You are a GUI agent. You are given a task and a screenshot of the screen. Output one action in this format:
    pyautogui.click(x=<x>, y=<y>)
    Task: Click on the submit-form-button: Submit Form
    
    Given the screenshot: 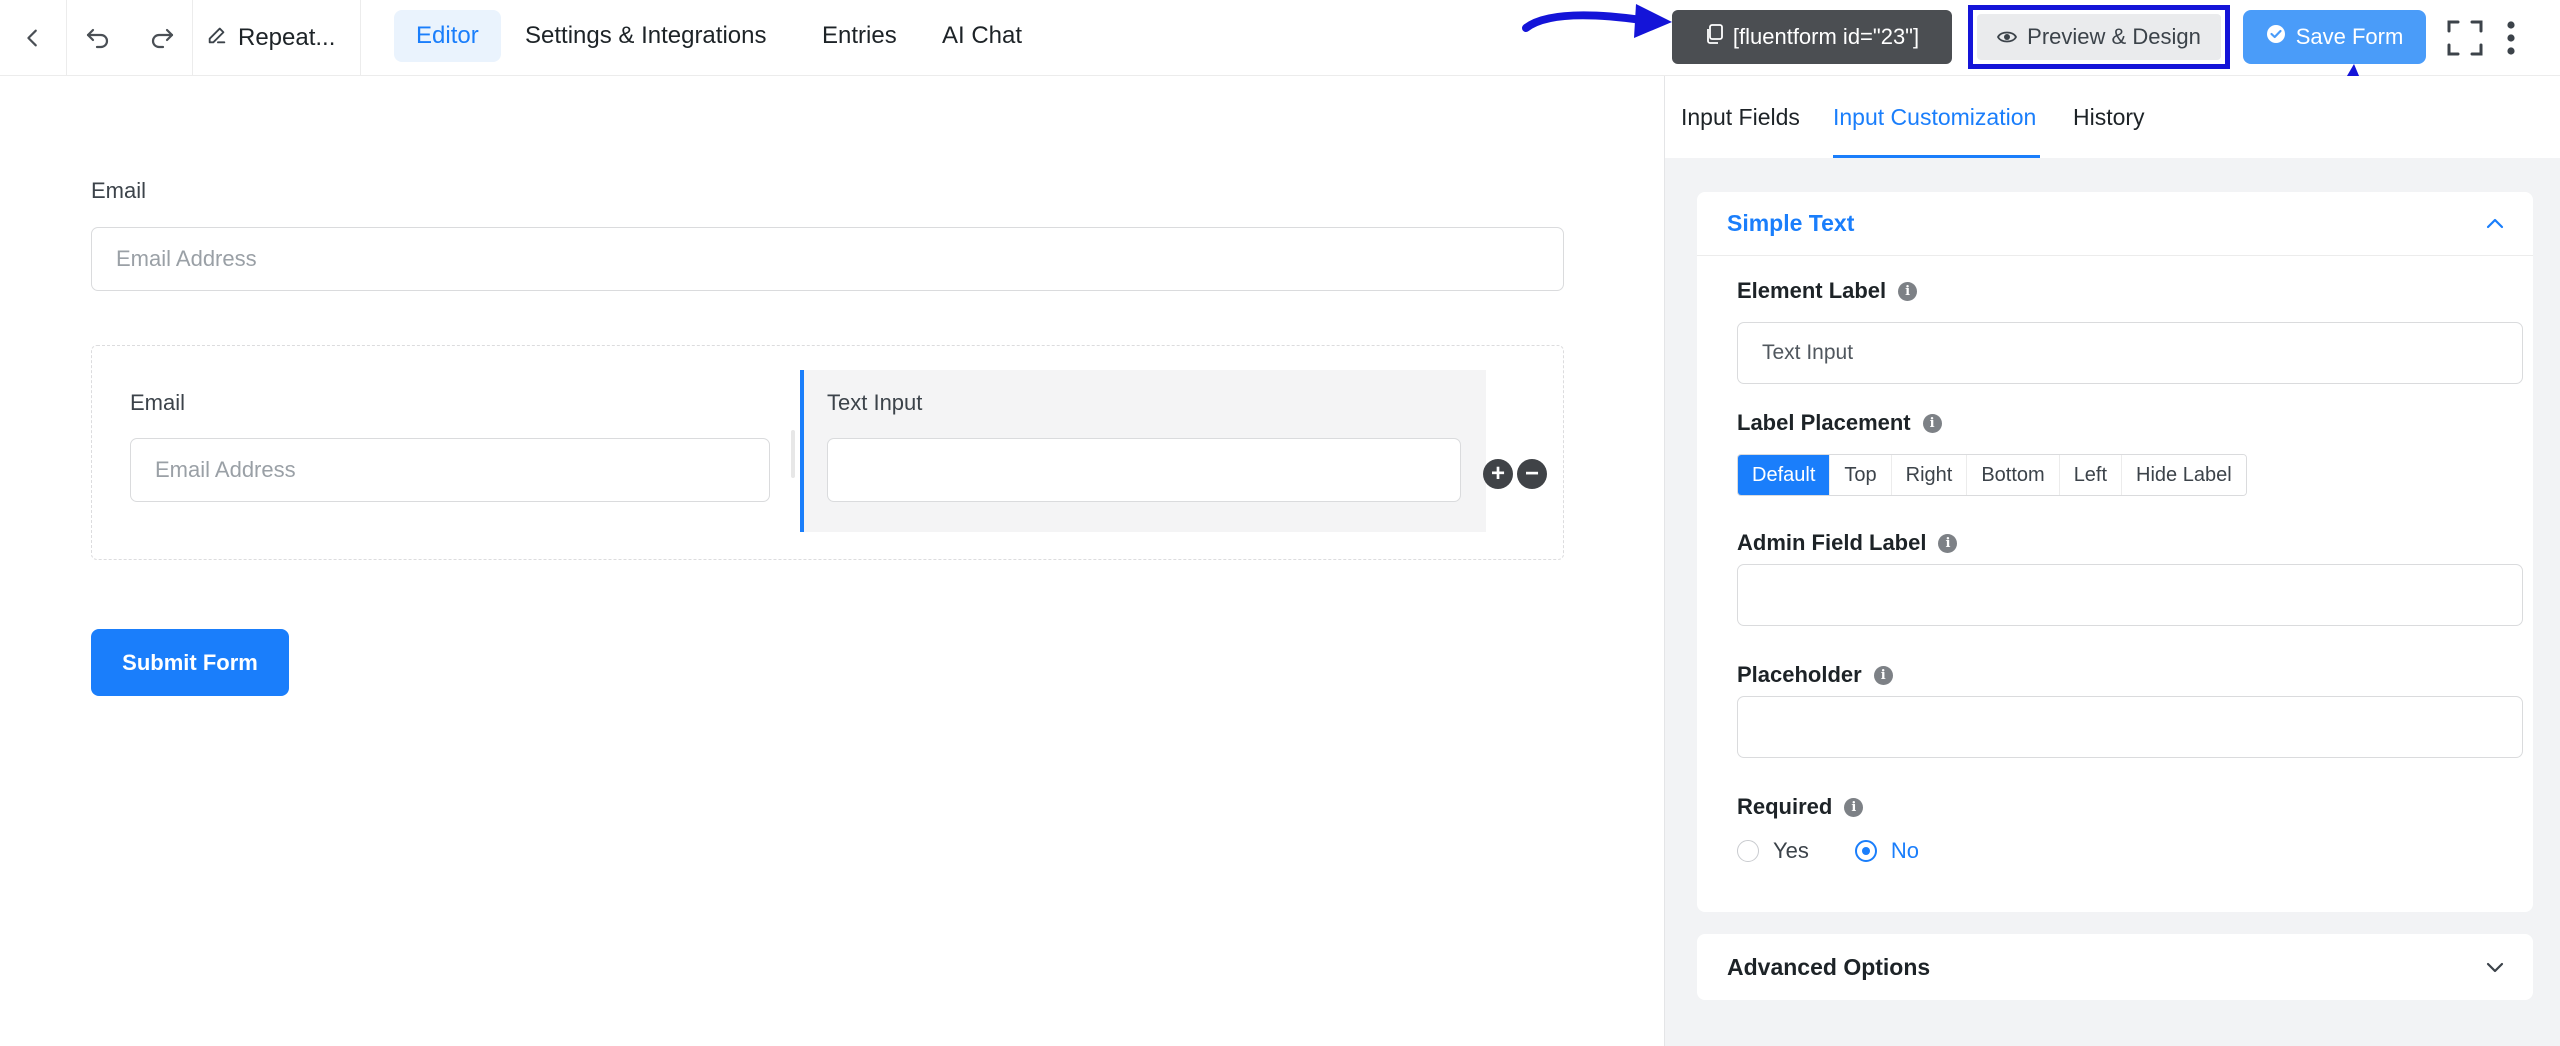 What is the action you would take?
    pyautogui.click(x=190, y=662)
    